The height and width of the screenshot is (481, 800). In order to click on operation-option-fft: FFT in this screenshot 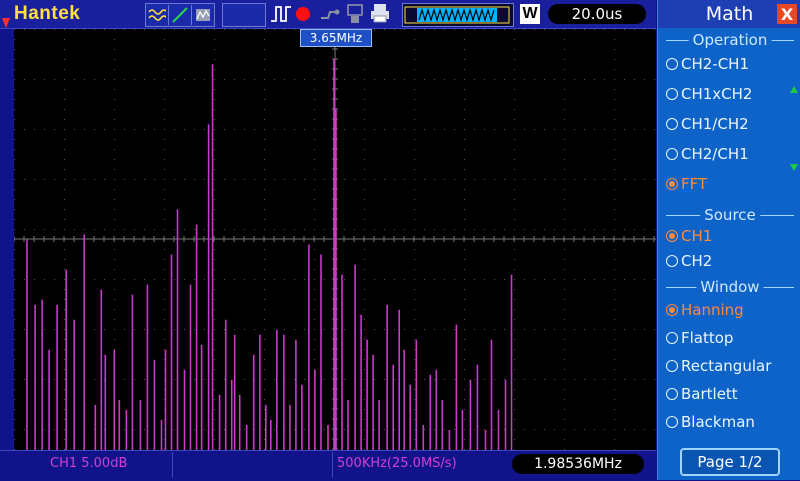, I will do `click(686, 184)`.